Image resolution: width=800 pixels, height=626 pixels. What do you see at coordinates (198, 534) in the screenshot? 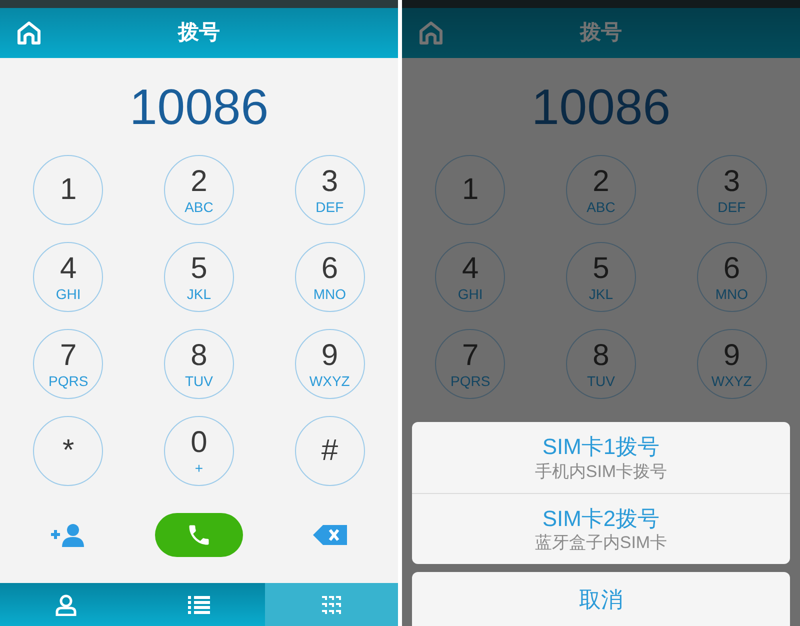
I see `call-button` at bounding box center [198, 534].